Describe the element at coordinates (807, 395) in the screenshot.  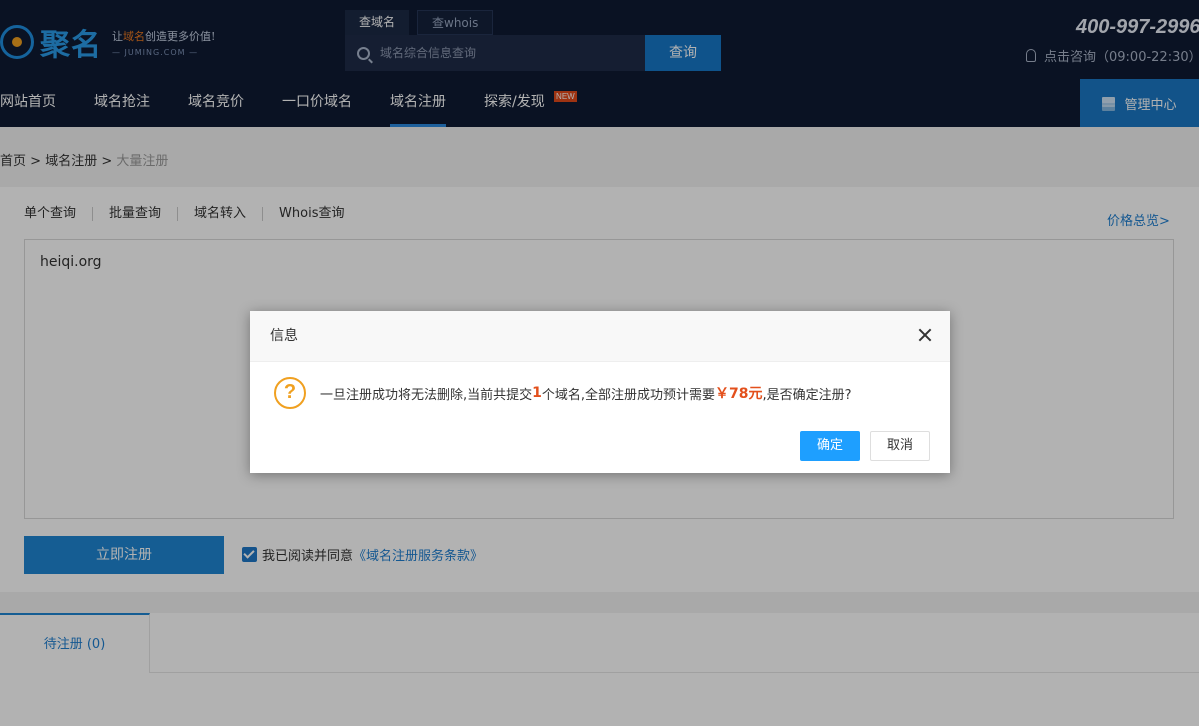
I see `msg-part3: ,是否确定注册?` at that location.